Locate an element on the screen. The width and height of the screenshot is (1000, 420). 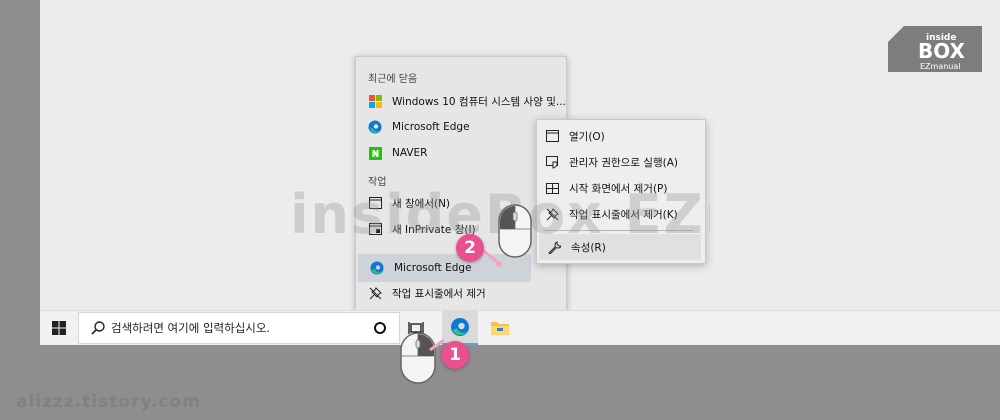
menu-item-label: 열기(O) is located at coordinates (587, 136).